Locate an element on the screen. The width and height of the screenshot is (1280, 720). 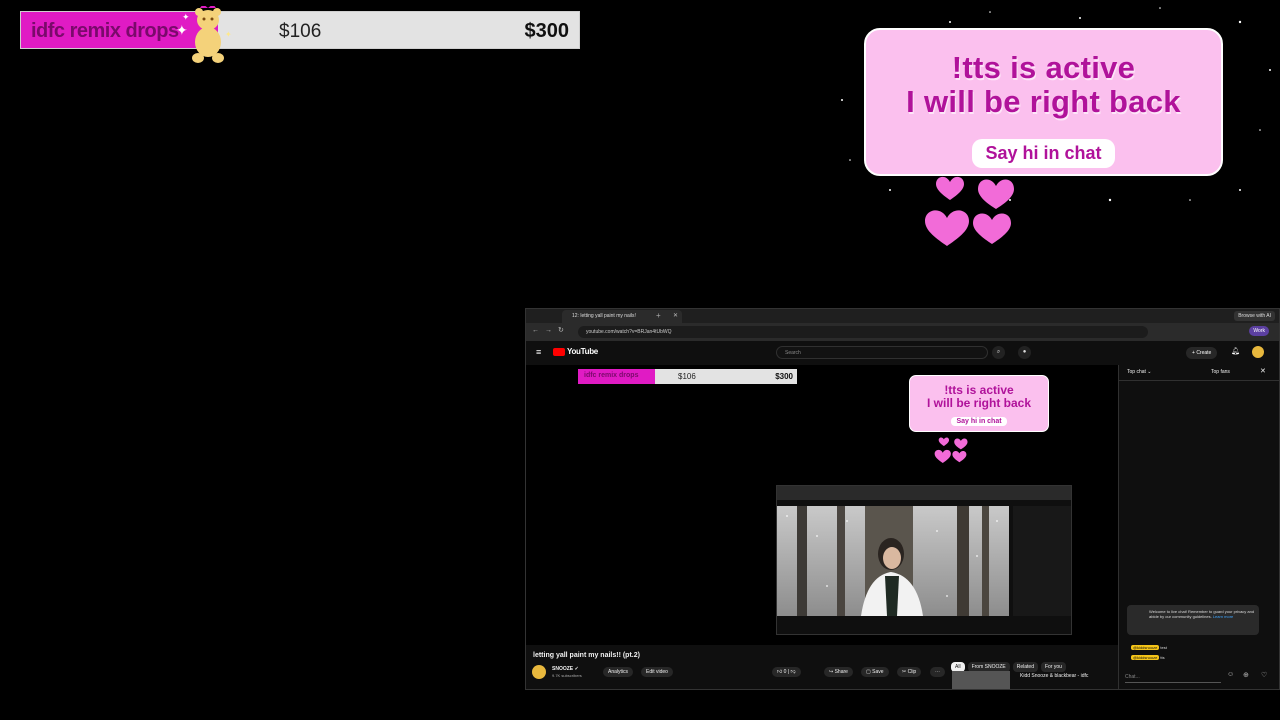
goal-label: idfc remix drops is located at coordinates (105, 31).